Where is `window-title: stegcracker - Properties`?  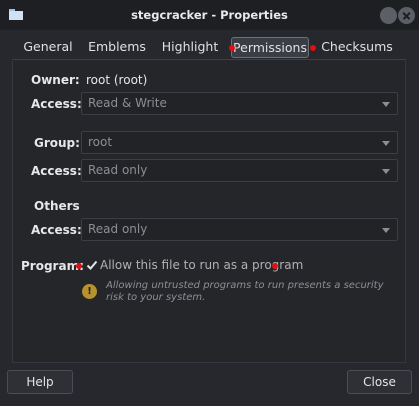 window-title: stegcracker - Properties is located at coordinates (209, 15).